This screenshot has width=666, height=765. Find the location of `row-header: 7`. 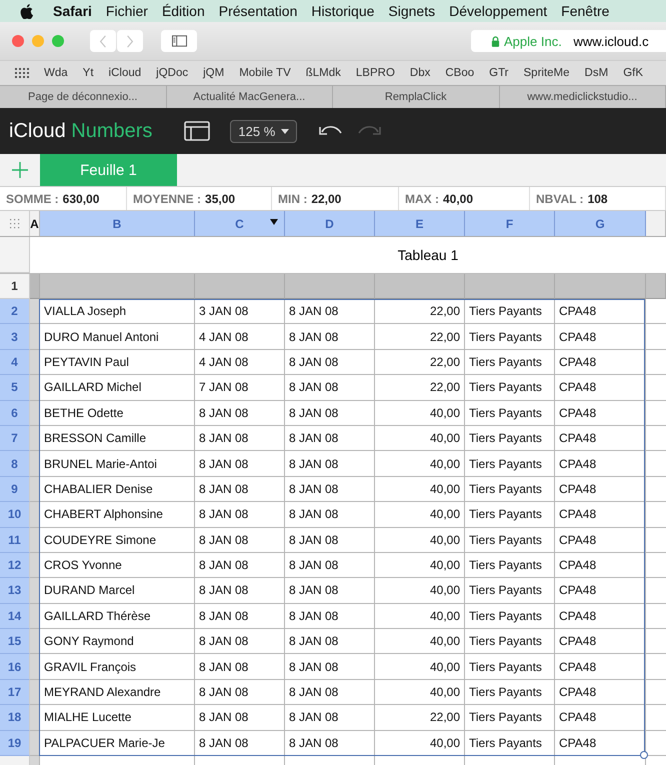

row-header: 7 is located at coordinates (15, 439).